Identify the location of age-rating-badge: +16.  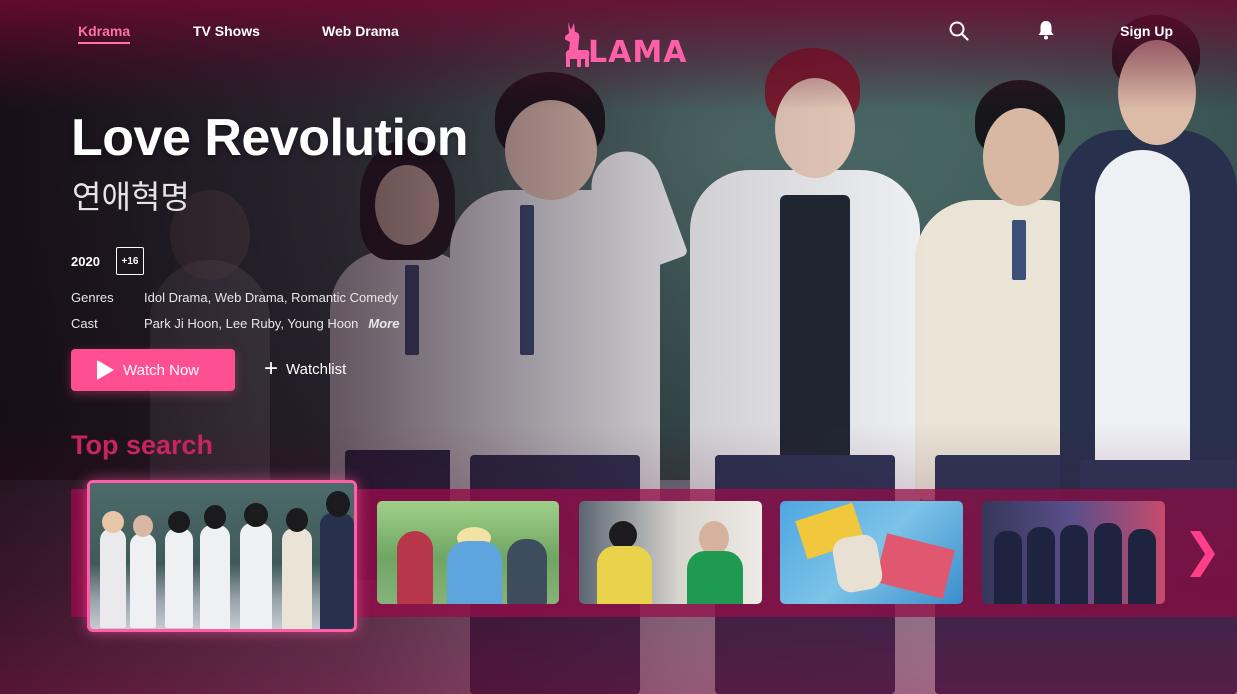
(130, 261).